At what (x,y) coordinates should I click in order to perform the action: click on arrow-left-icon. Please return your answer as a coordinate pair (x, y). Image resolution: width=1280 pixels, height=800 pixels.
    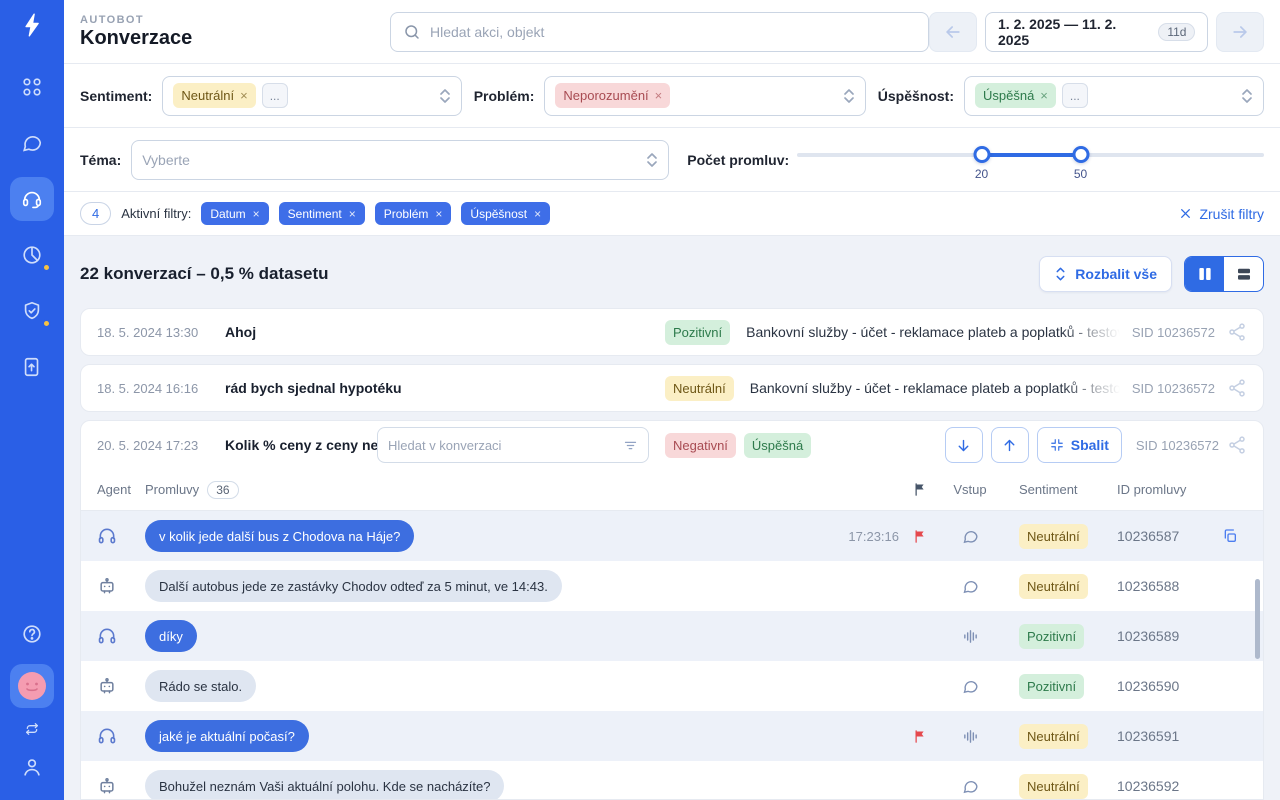
    Looking at the image, I should click on (953, 32).